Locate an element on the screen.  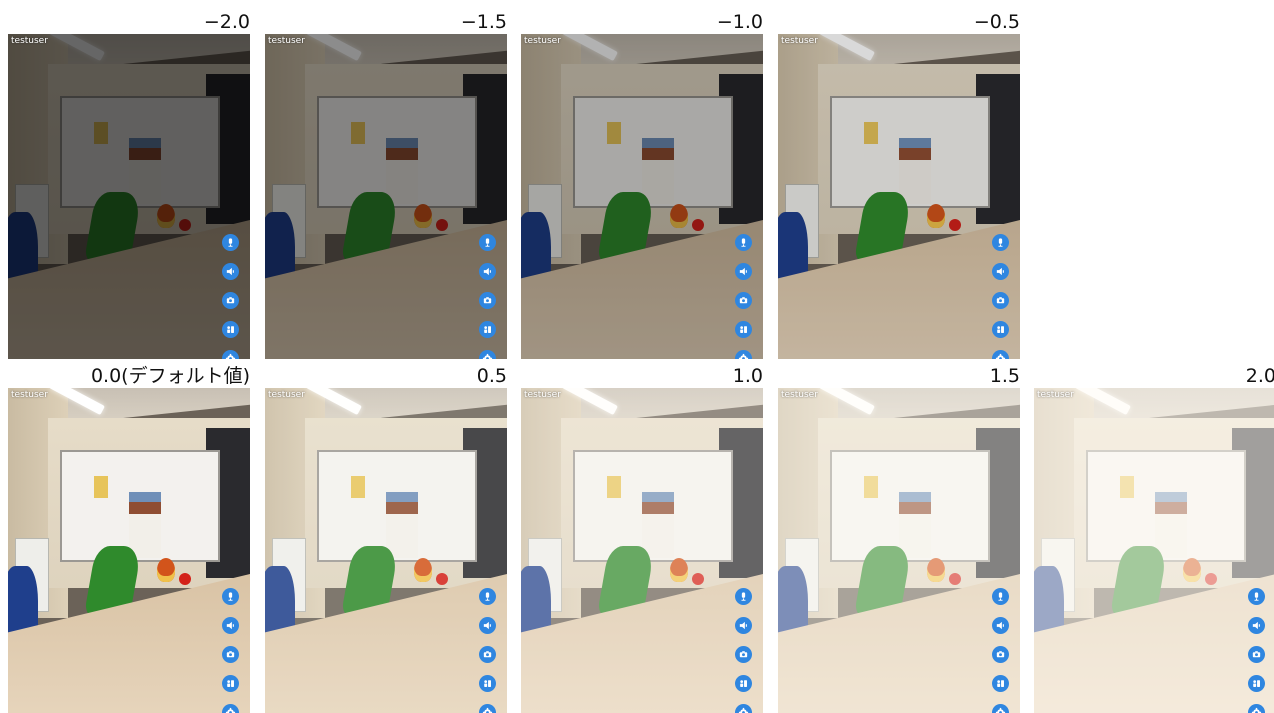
exposure-label: −1.5 is located at coordinates (483, 22).